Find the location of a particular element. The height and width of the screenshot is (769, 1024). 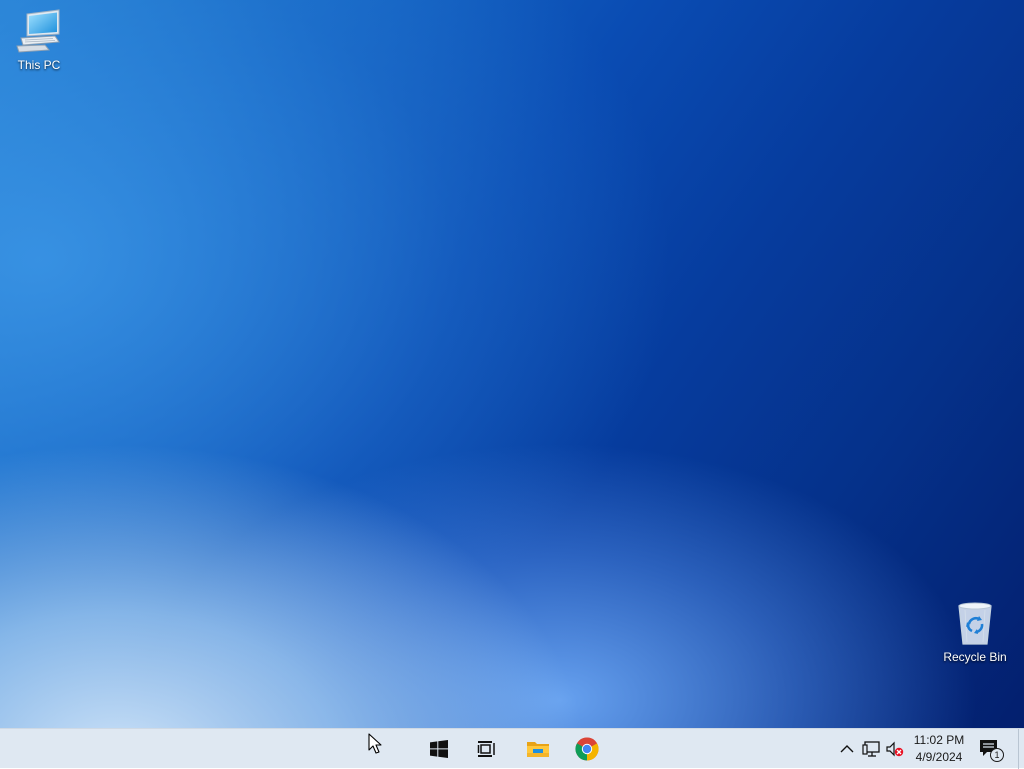

clock-time: 11:02 PM is located at coordinates (939, 740).